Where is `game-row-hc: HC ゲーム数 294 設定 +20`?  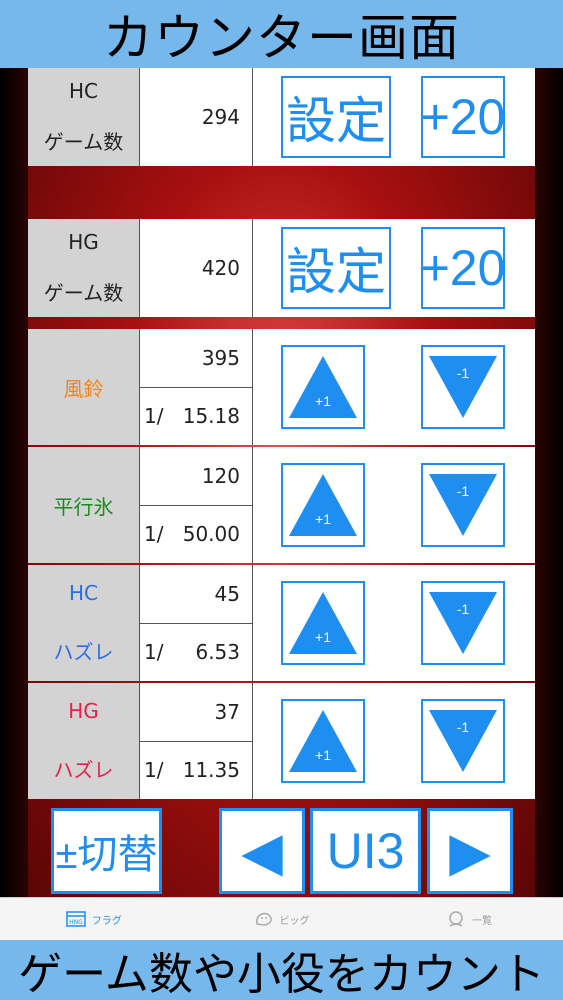 game-row-hc: HC ゲーム数 294 設定 +20 is located at coordinates (281, 117).